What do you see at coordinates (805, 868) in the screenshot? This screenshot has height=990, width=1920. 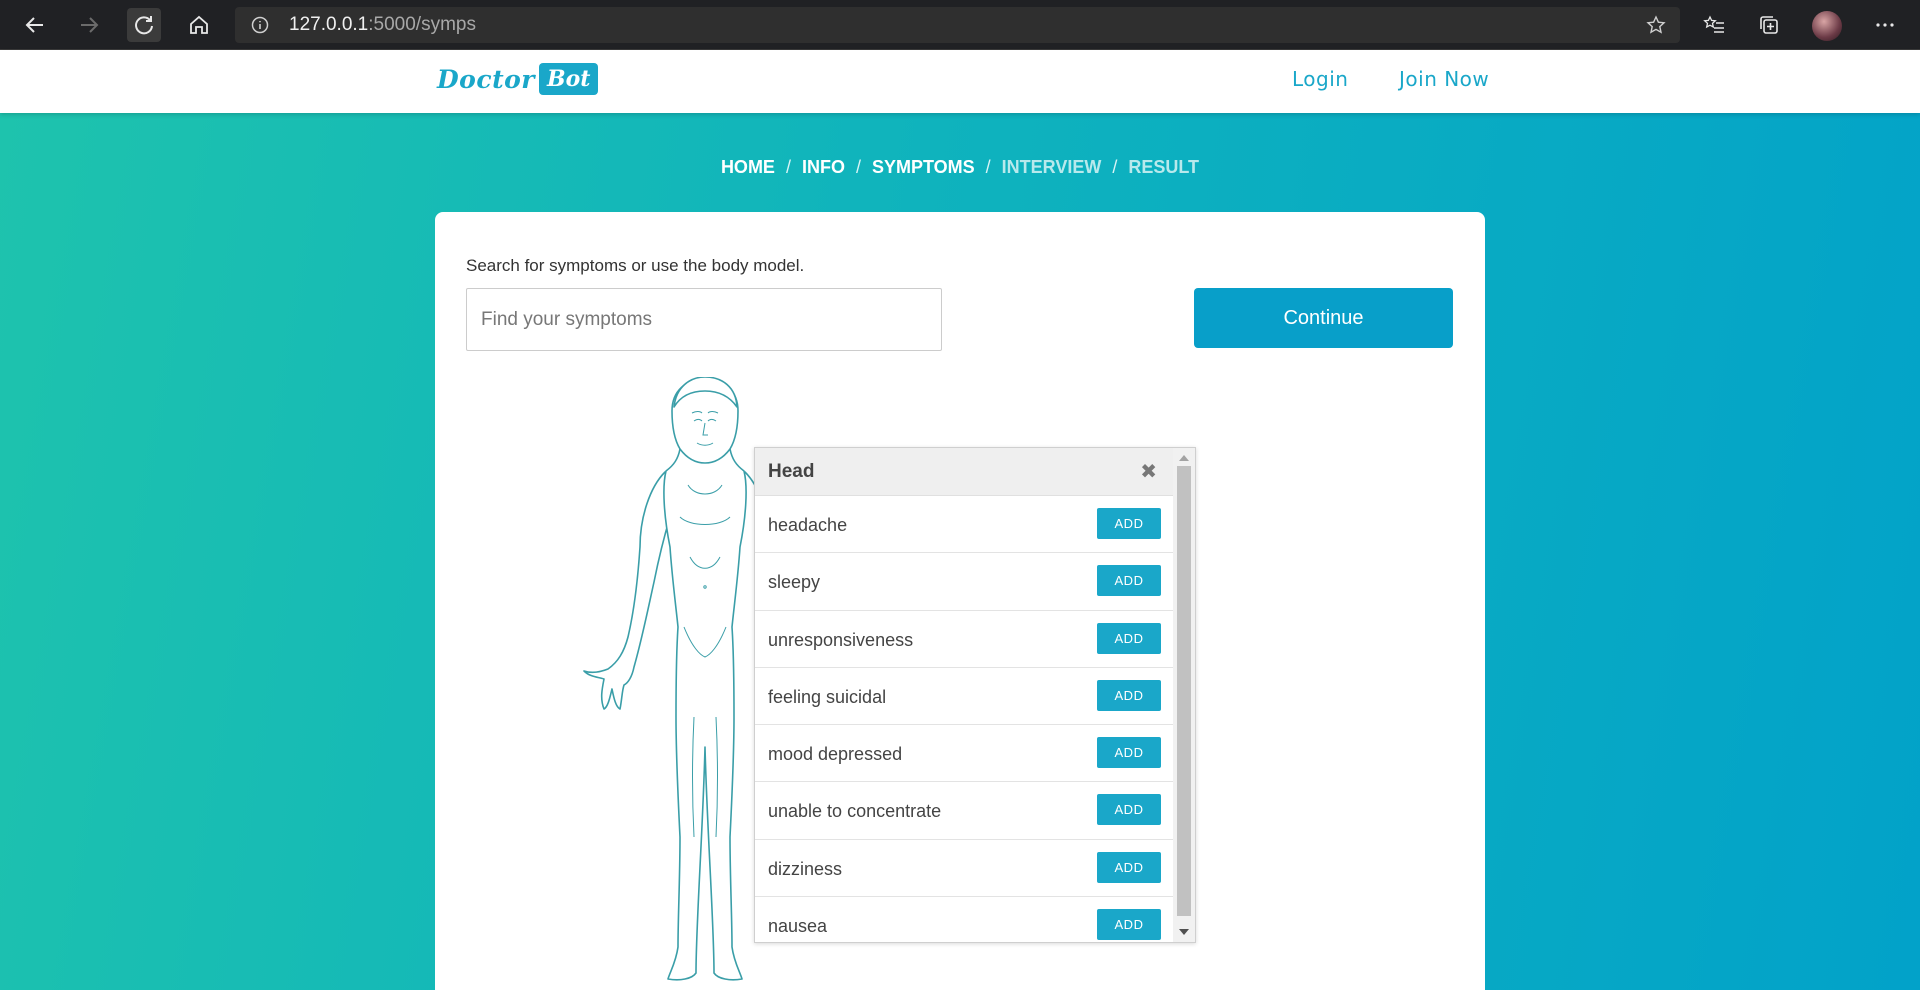 I see `symptom-name: dizziness` at bounding box center [805, 868].